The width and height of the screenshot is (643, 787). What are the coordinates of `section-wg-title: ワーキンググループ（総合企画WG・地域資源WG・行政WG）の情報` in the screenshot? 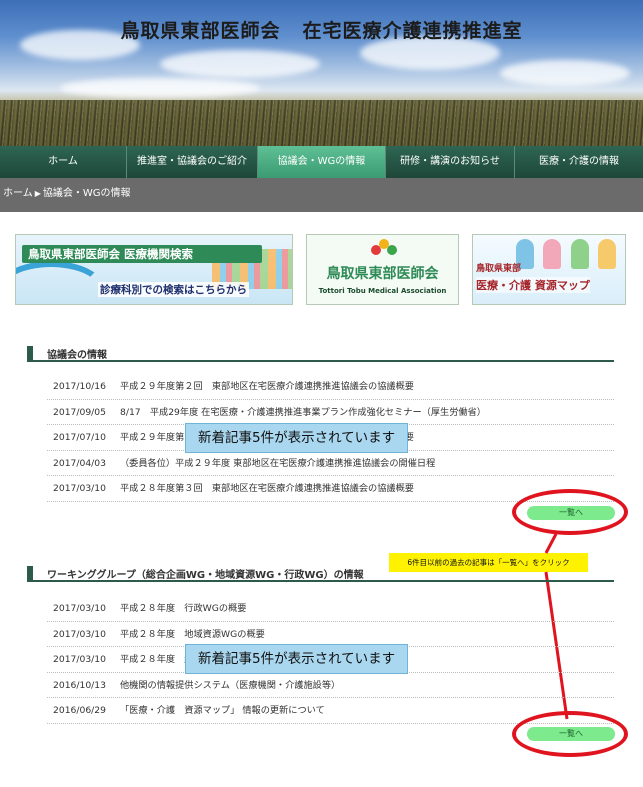 It's located at (205, 575).